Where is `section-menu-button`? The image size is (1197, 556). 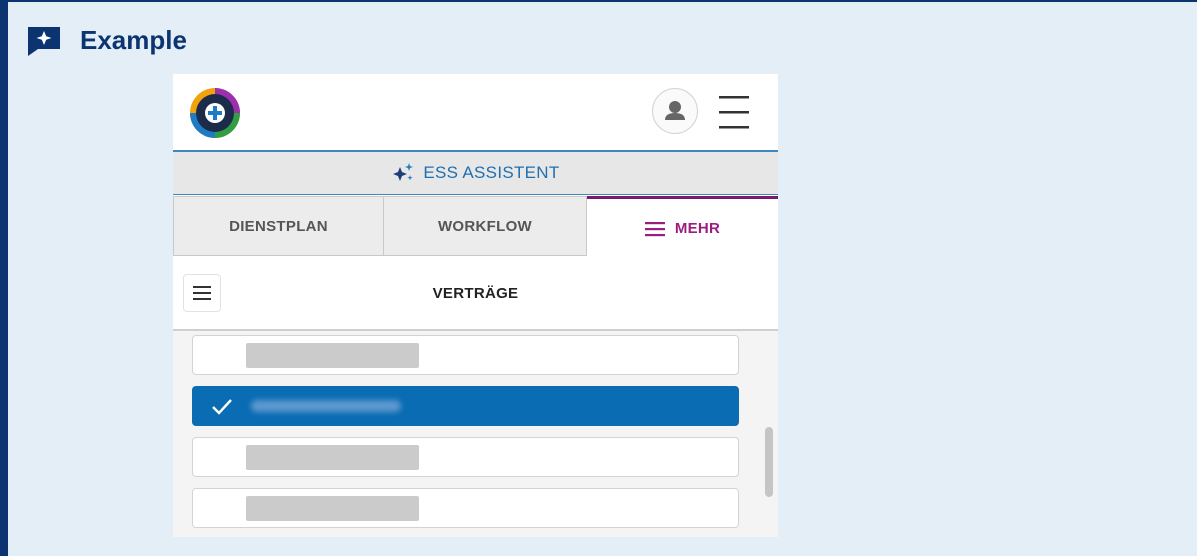 section-menu-button is located at coordinates (202, 293).